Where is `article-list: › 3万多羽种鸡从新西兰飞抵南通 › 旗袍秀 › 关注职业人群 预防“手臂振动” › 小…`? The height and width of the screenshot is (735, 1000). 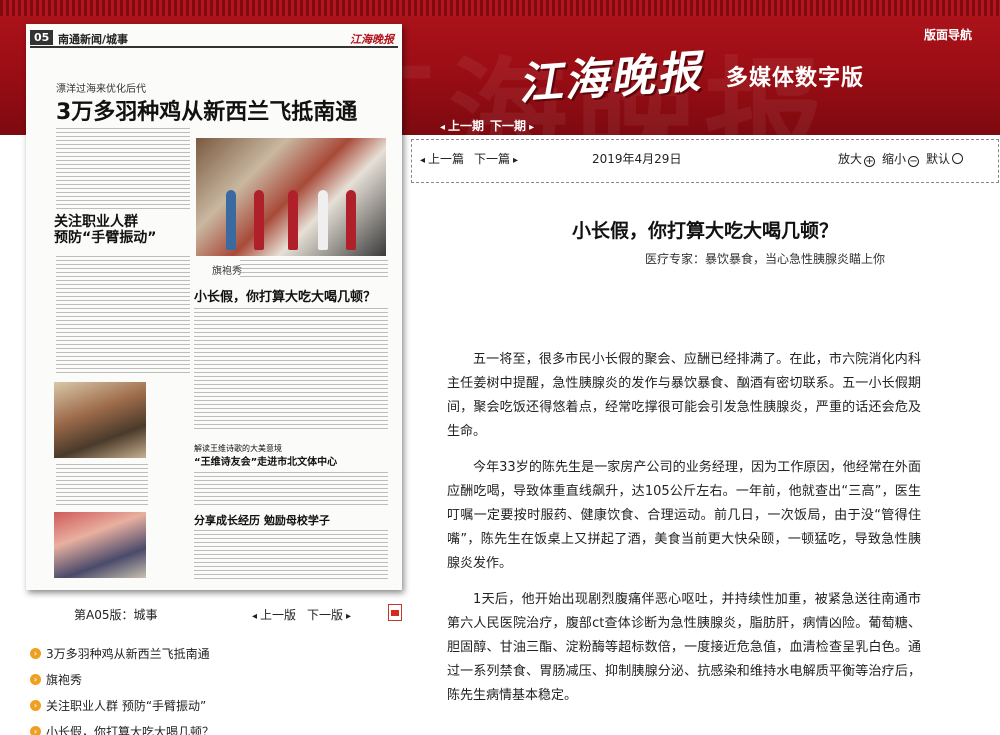
article-list: › 3万多羽种鸡从新西兰飞抵南通 › 旗袍秀 › 关注职业人群 预防“手臂振动” › 小… is located at coordinates (122, 687).